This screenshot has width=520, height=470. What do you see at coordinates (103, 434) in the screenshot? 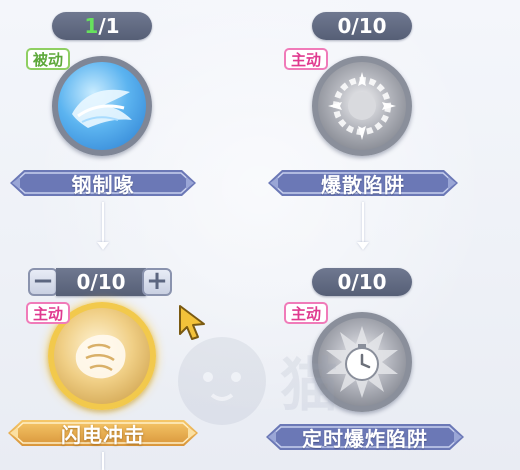
I see `skill-name: 闪电冲击` at bounding box center [103, 434].